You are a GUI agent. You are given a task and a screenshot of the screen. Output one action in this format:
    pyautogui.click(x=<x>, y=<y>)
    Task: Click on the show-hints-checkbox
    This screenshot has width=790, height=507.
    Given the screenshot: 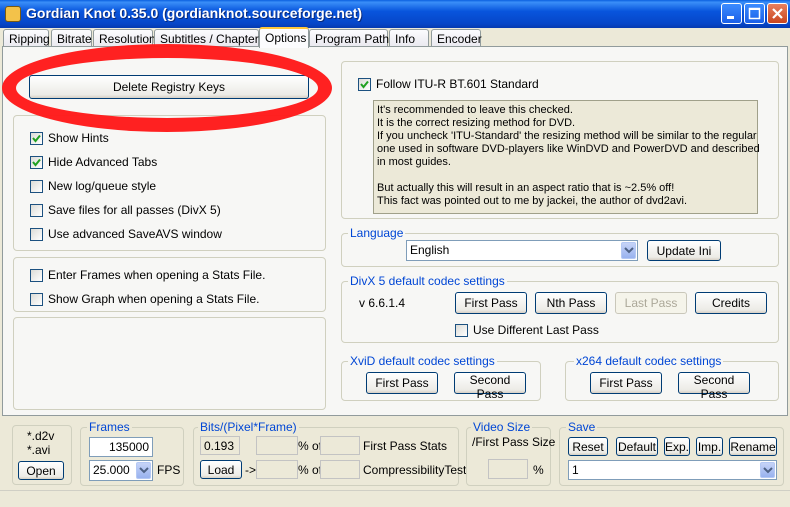 What is the action you would take?
    pyautogui.click(x=36, y=138)
    